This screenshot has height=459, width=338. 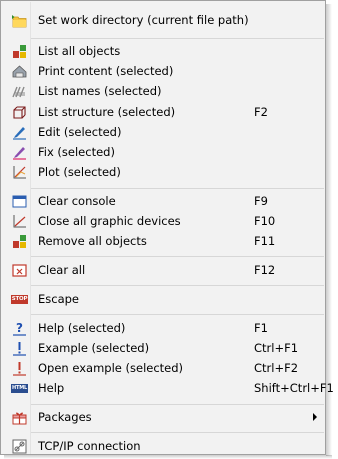 I want to click on close-devices-icon, so click(x=19, y=221).